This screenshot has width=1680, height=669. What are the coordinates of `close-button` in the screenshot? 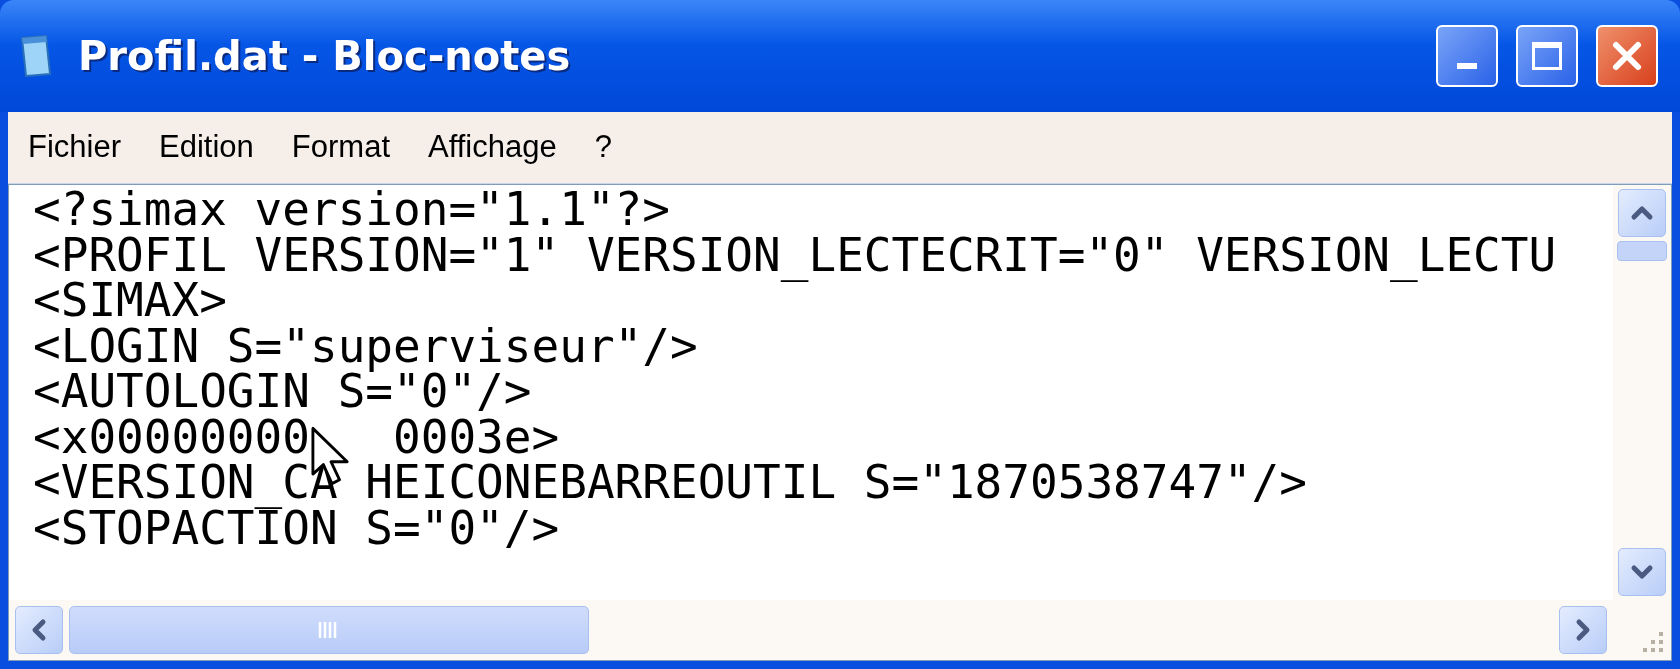 It's located at (1627, 56).